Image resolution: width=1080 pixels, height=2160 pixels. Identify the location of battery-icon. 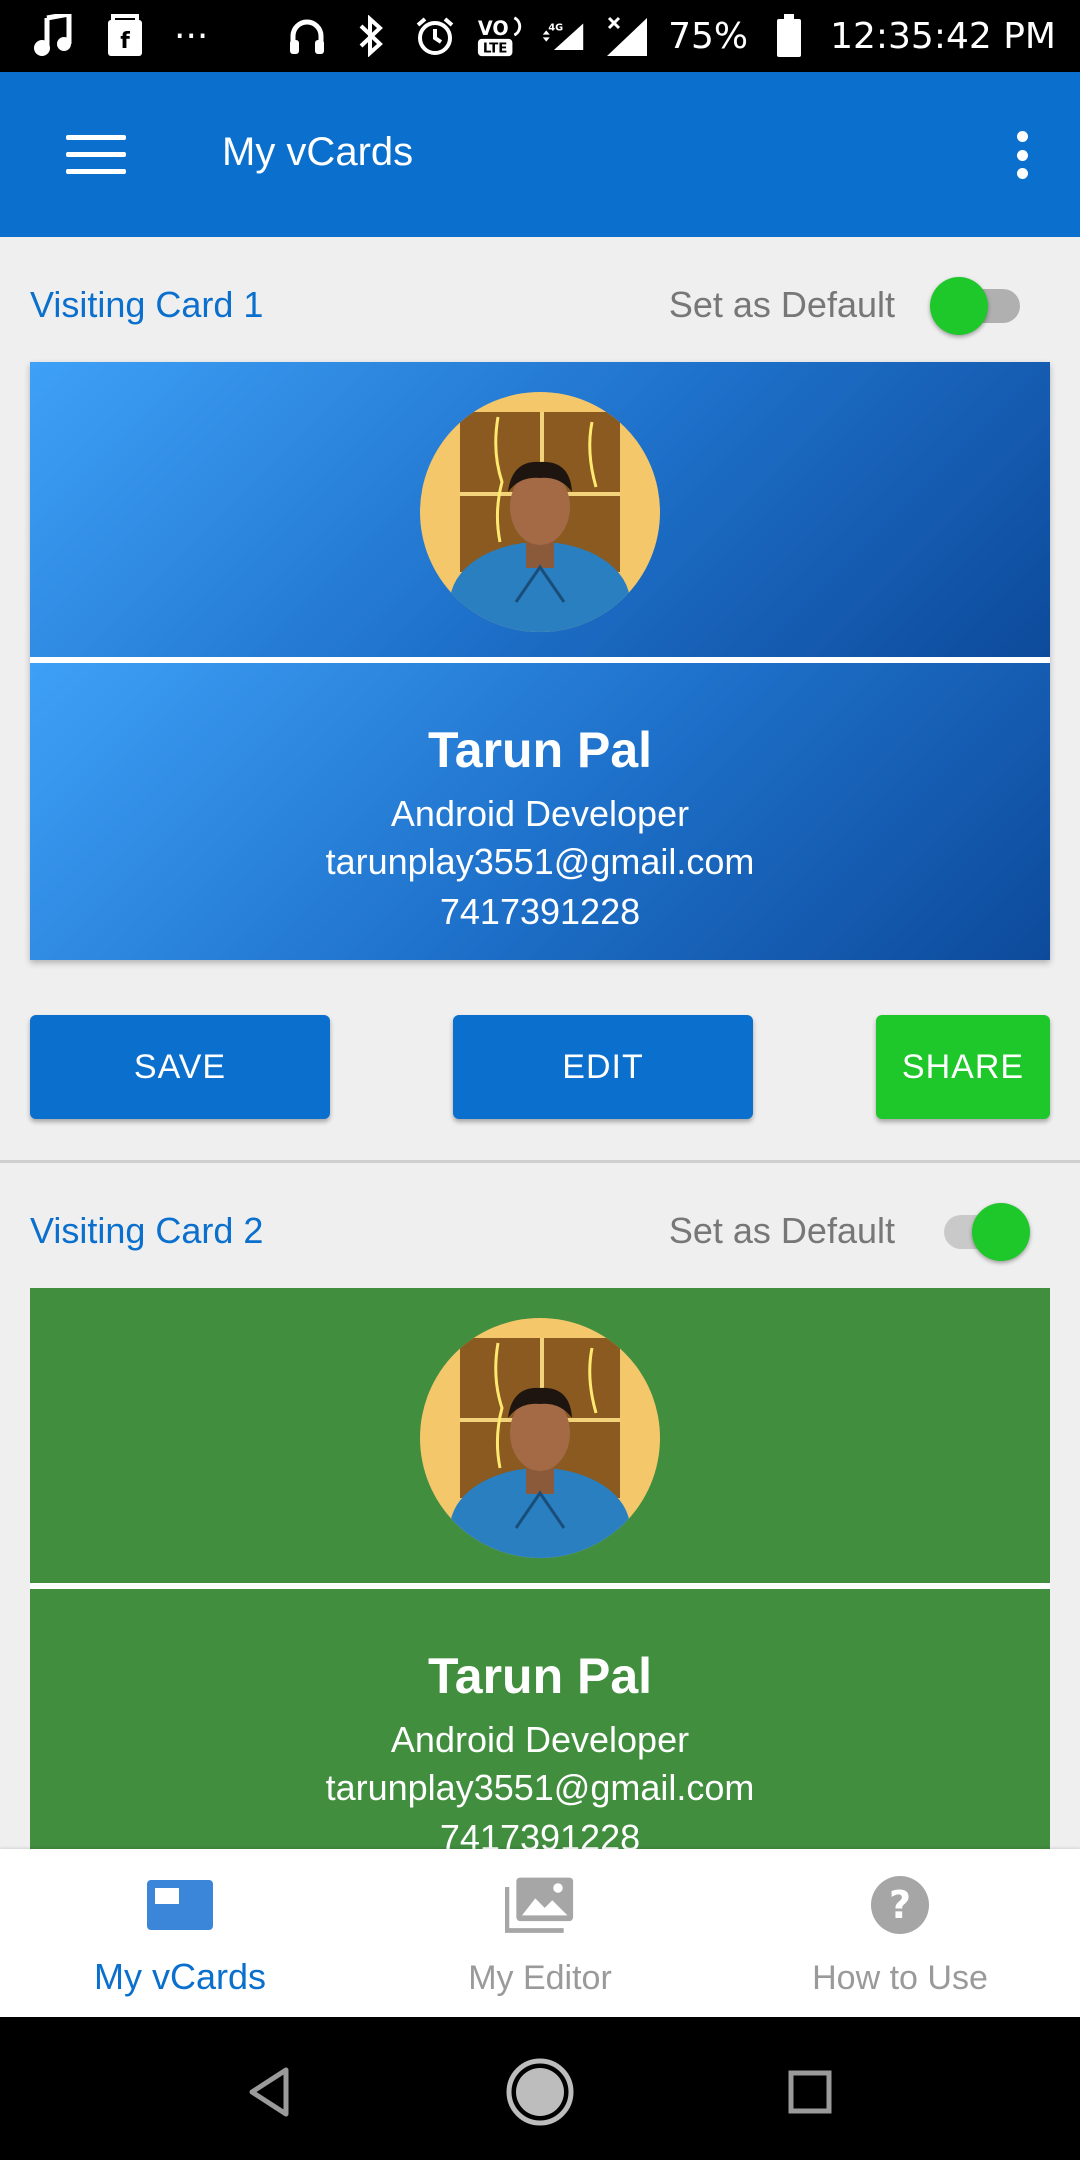
(789, 36).